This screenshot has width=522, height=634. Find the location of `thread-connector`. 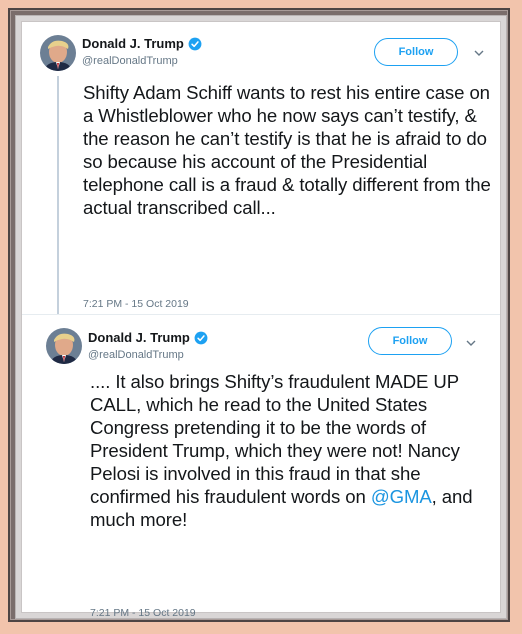

thread-connector is located at coordinates (58, 195).